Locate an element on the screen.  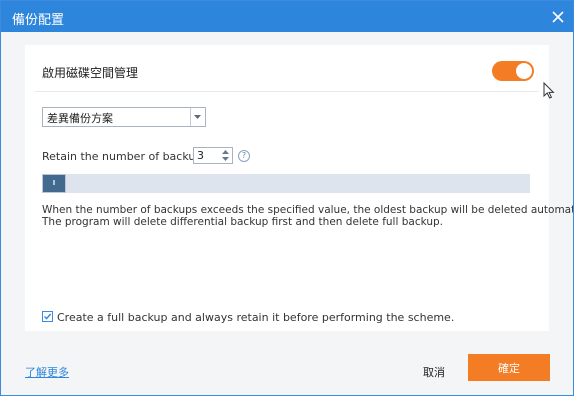
divider is located at coordinates (287, 91).